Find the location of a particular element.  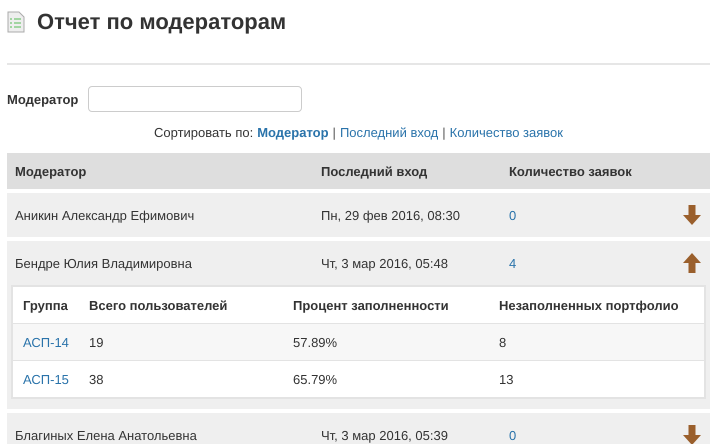

moderator-name: Благиных Елена Анатольевна is located at coordinates (106, 435).